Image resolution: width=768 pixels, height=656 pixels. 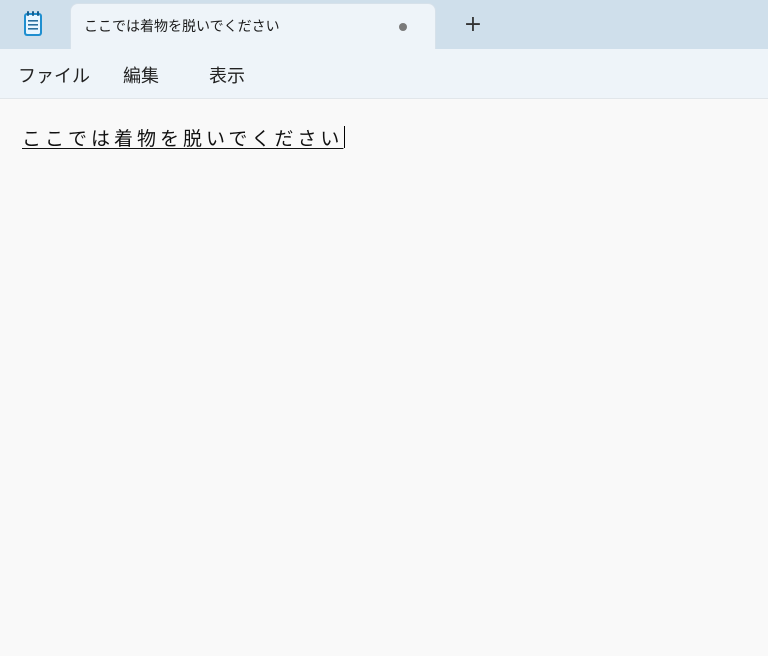 I want to click on tab-document: ここでは着物を脱いでください, so click(x=253, y=26).